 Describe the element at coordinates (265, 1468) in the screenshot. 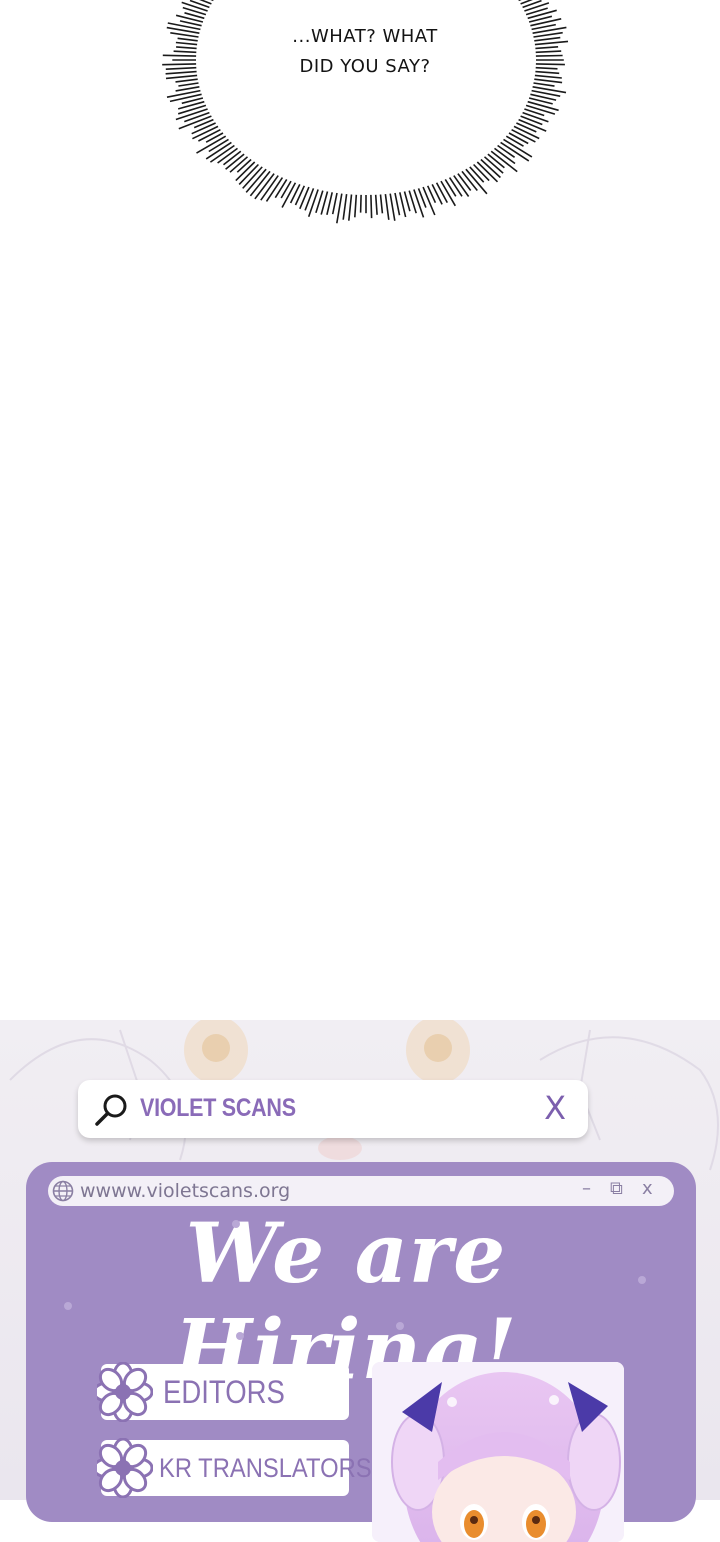

I see `role-label: KR TRANSLATORS` at that location.